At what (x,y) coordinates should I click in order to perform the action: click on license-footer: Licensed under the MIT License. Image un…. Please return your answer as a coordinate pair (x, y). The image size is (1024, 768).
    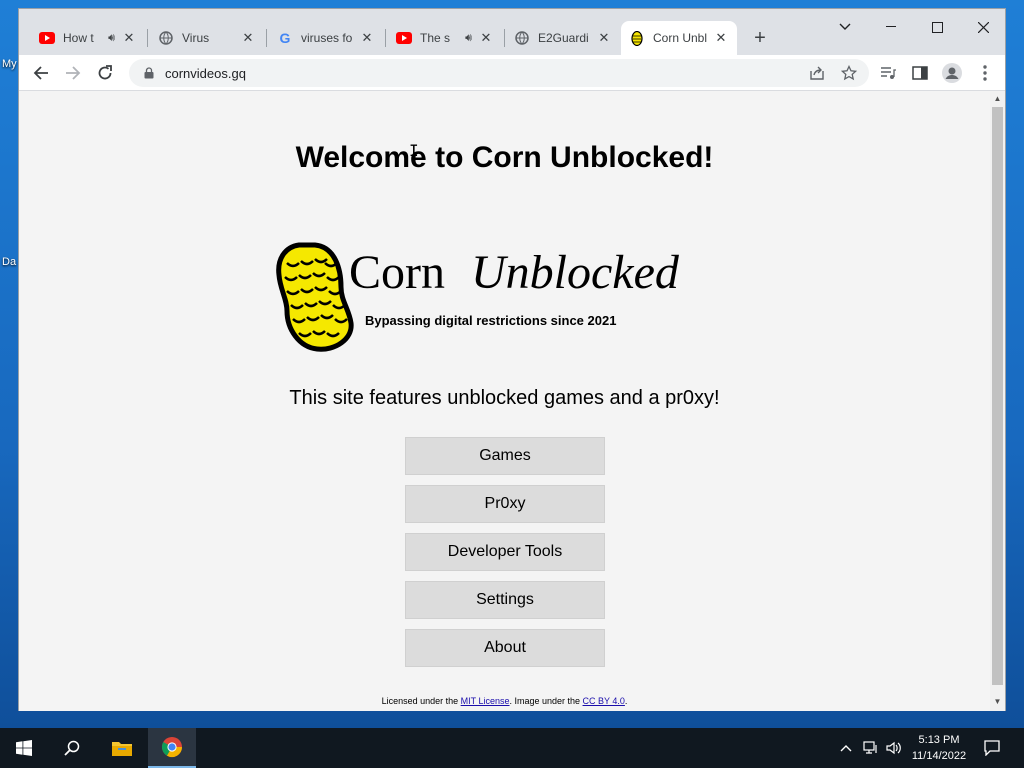
    Looking at the image, I should click on (504, 701).